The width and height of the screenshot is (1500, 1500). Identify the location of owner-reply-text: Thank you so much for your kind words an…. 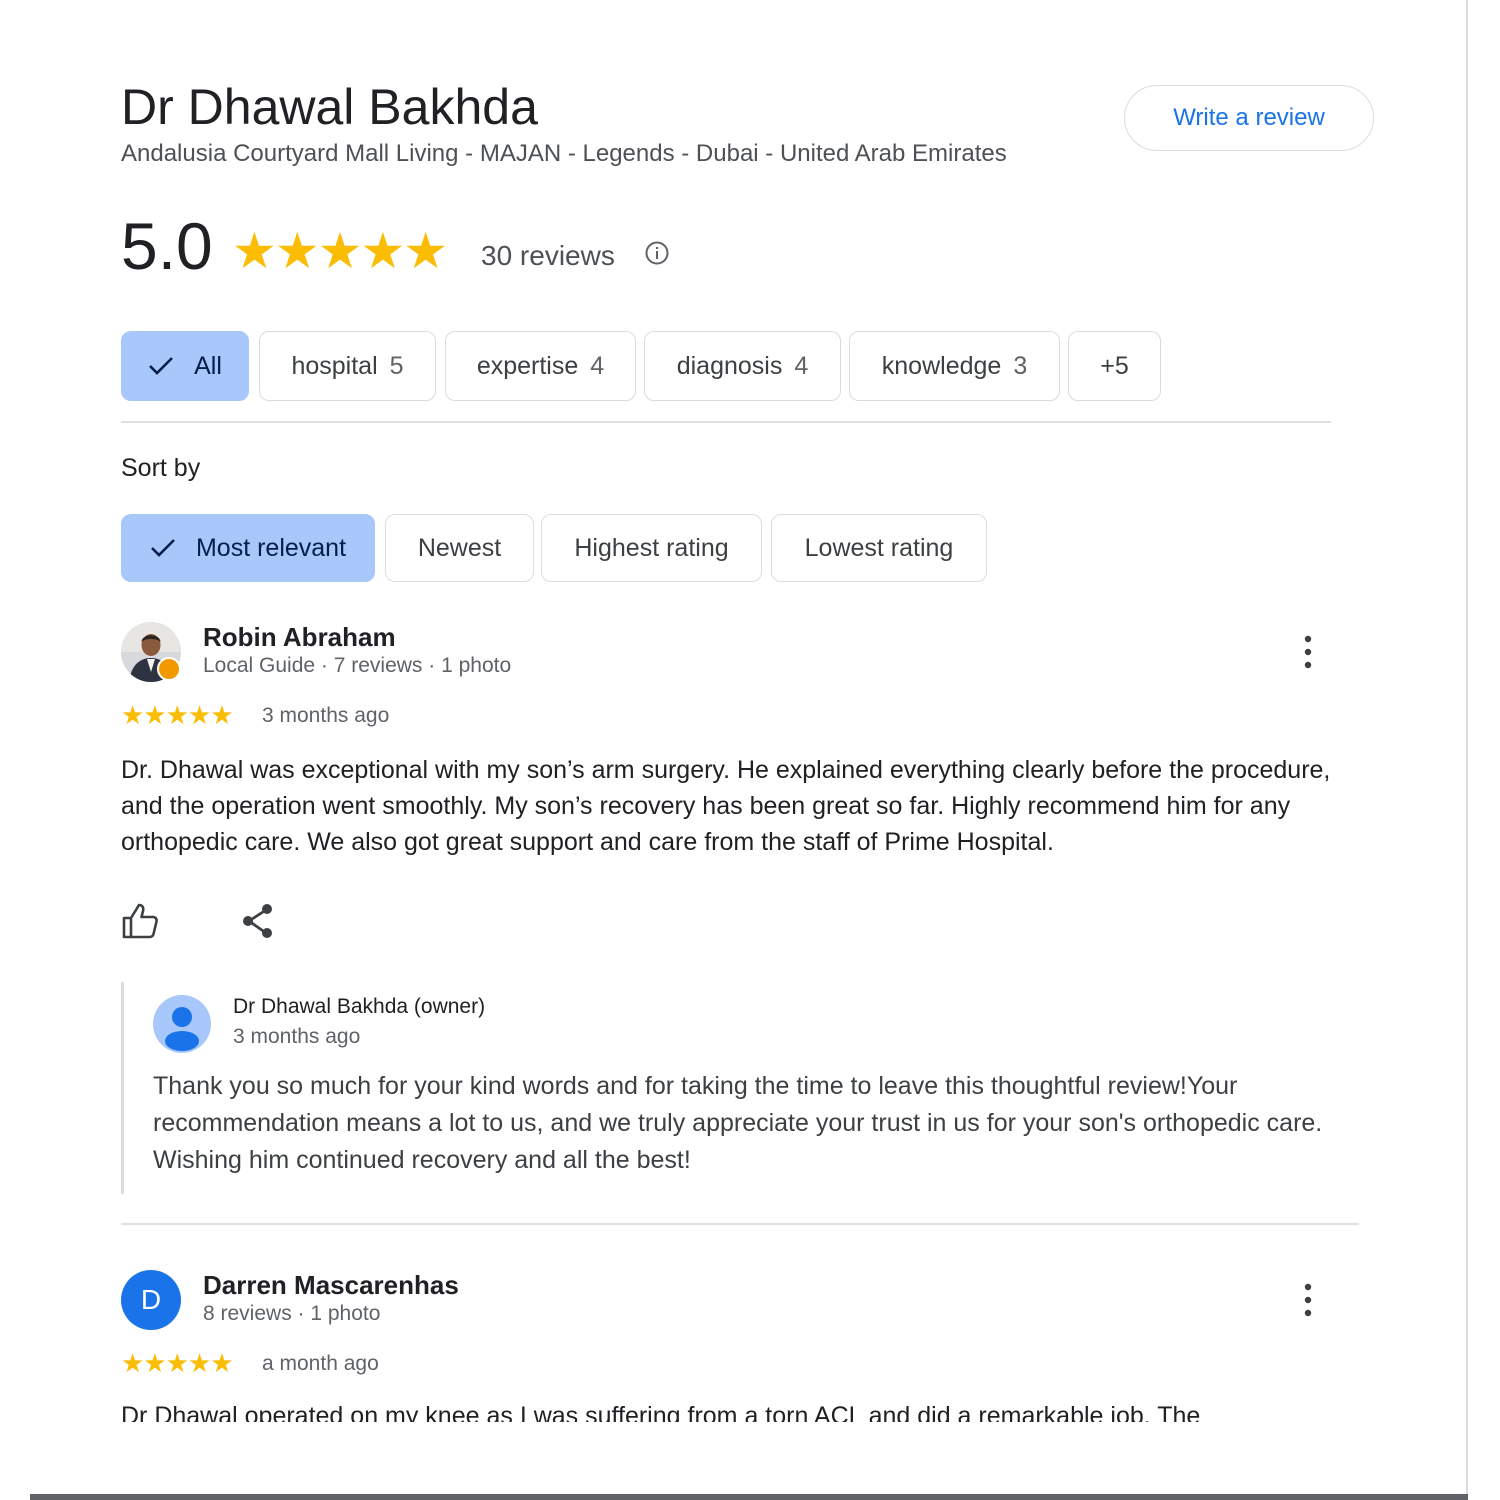
(738, 1123).